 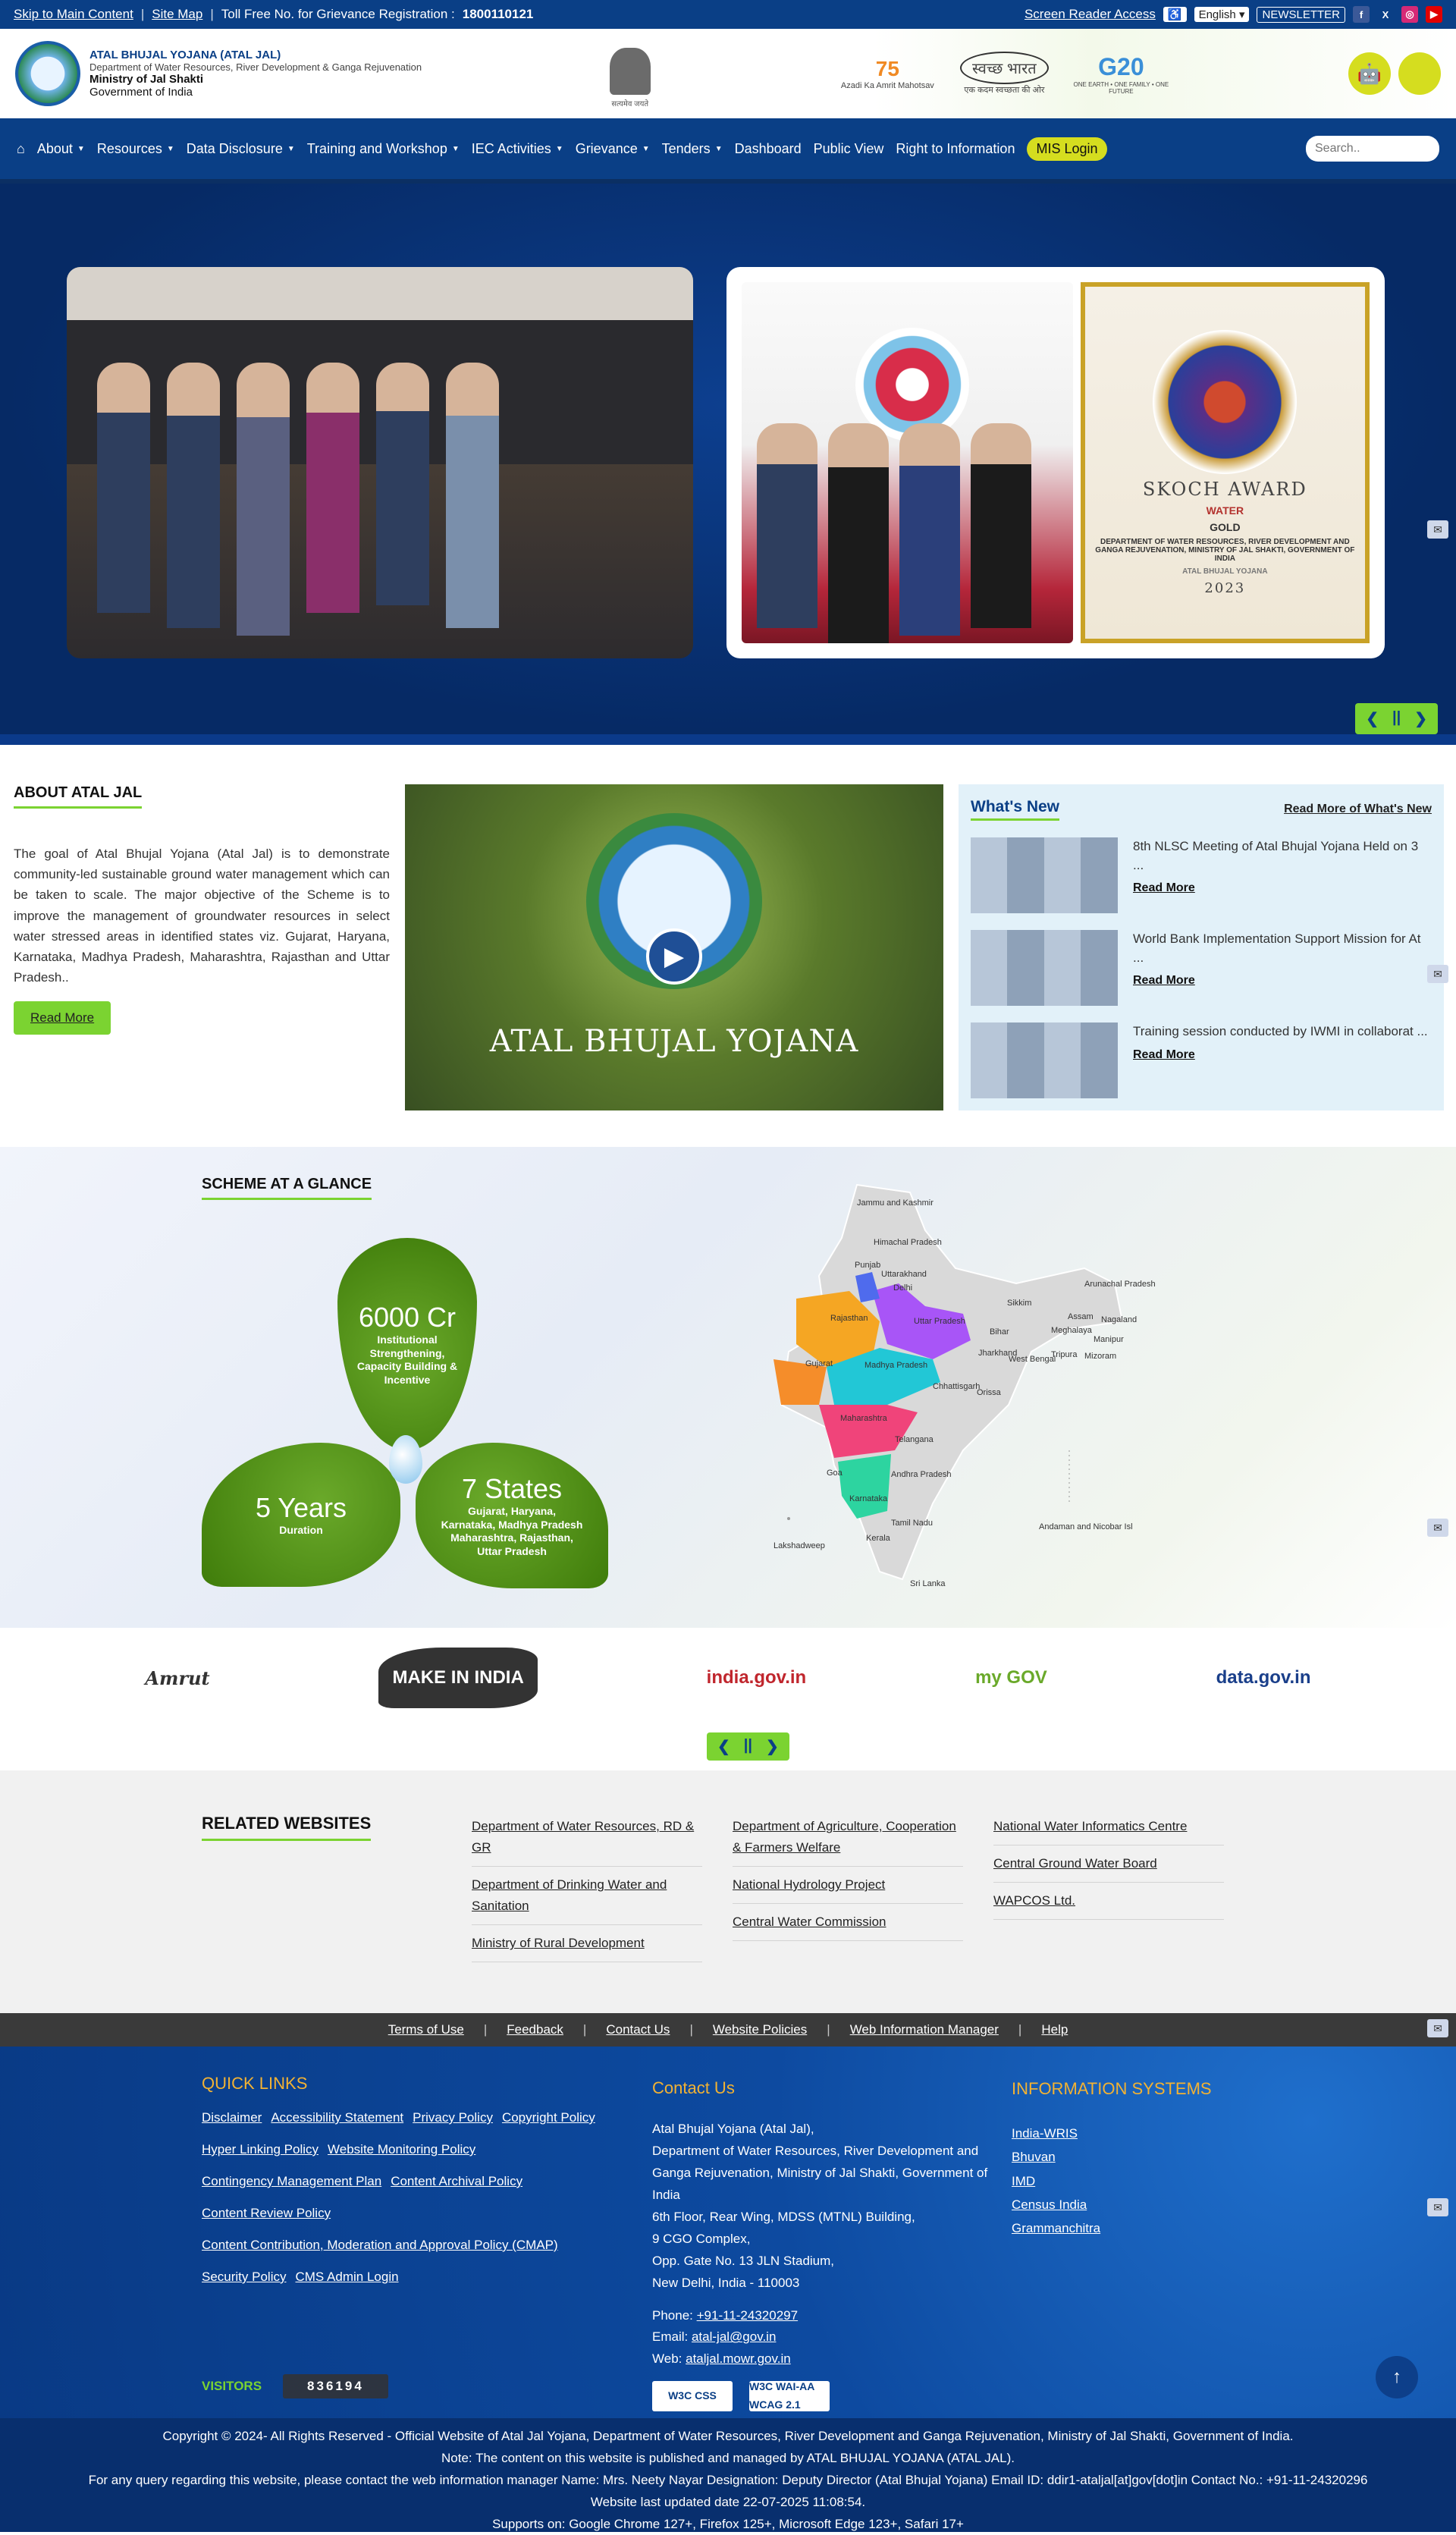 I want to click on related-link: WAPCOS Ltd., so click(x=1108, y=1904).